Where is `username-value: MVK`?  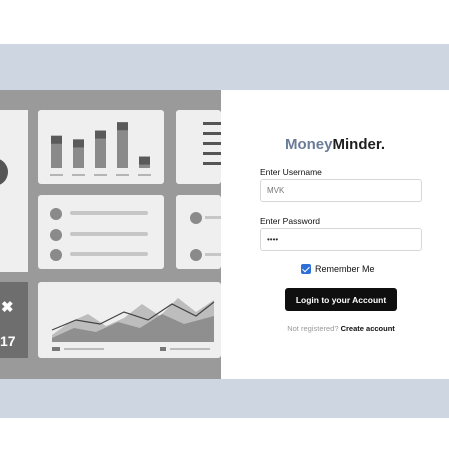 username-value: MVK is located at coordinates (276, 190).